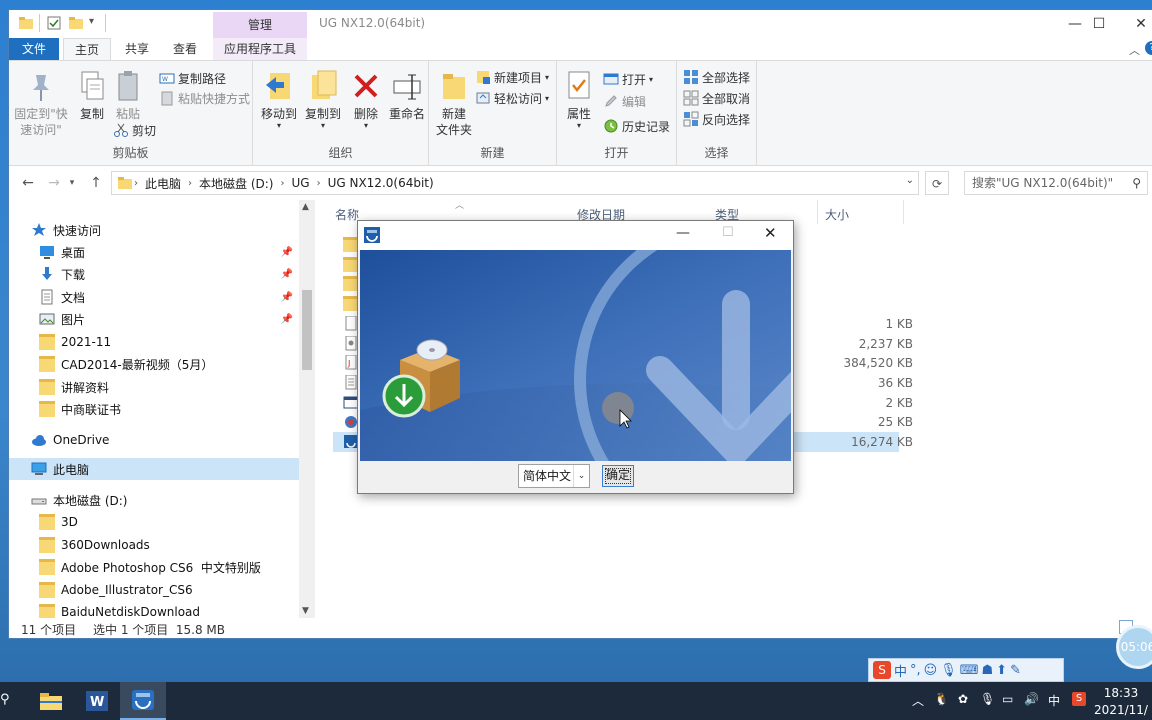 The width and height of the screenshot is (1152, 720). I want to click on copy-to-button: 复制到 ▾, so click(323, 99).